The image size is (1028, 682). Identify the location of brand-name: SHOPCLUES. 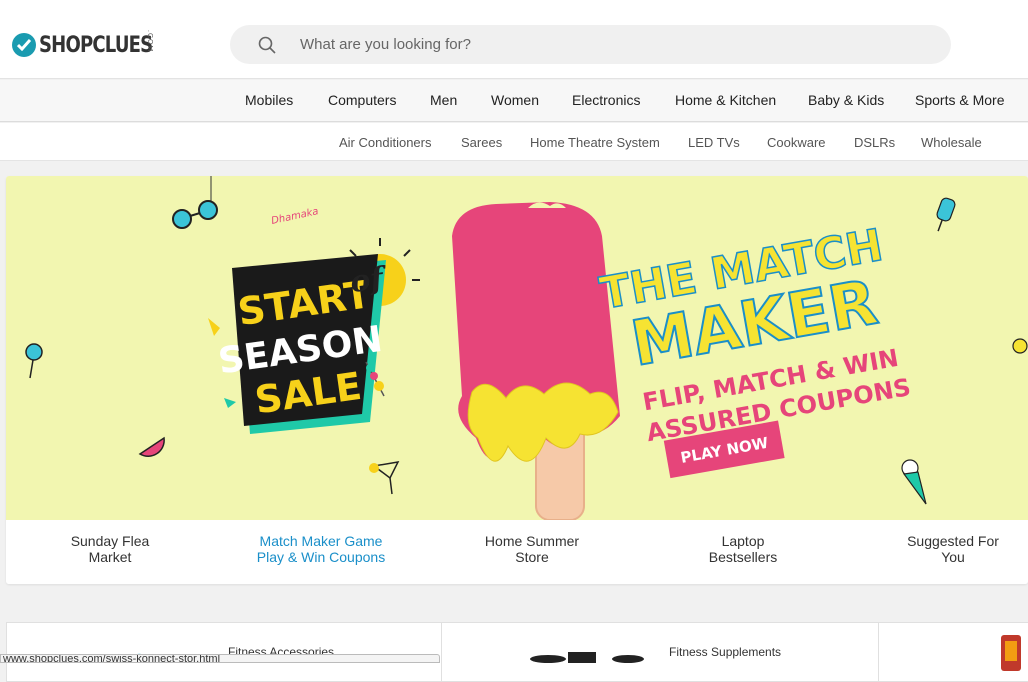
(96, 45).